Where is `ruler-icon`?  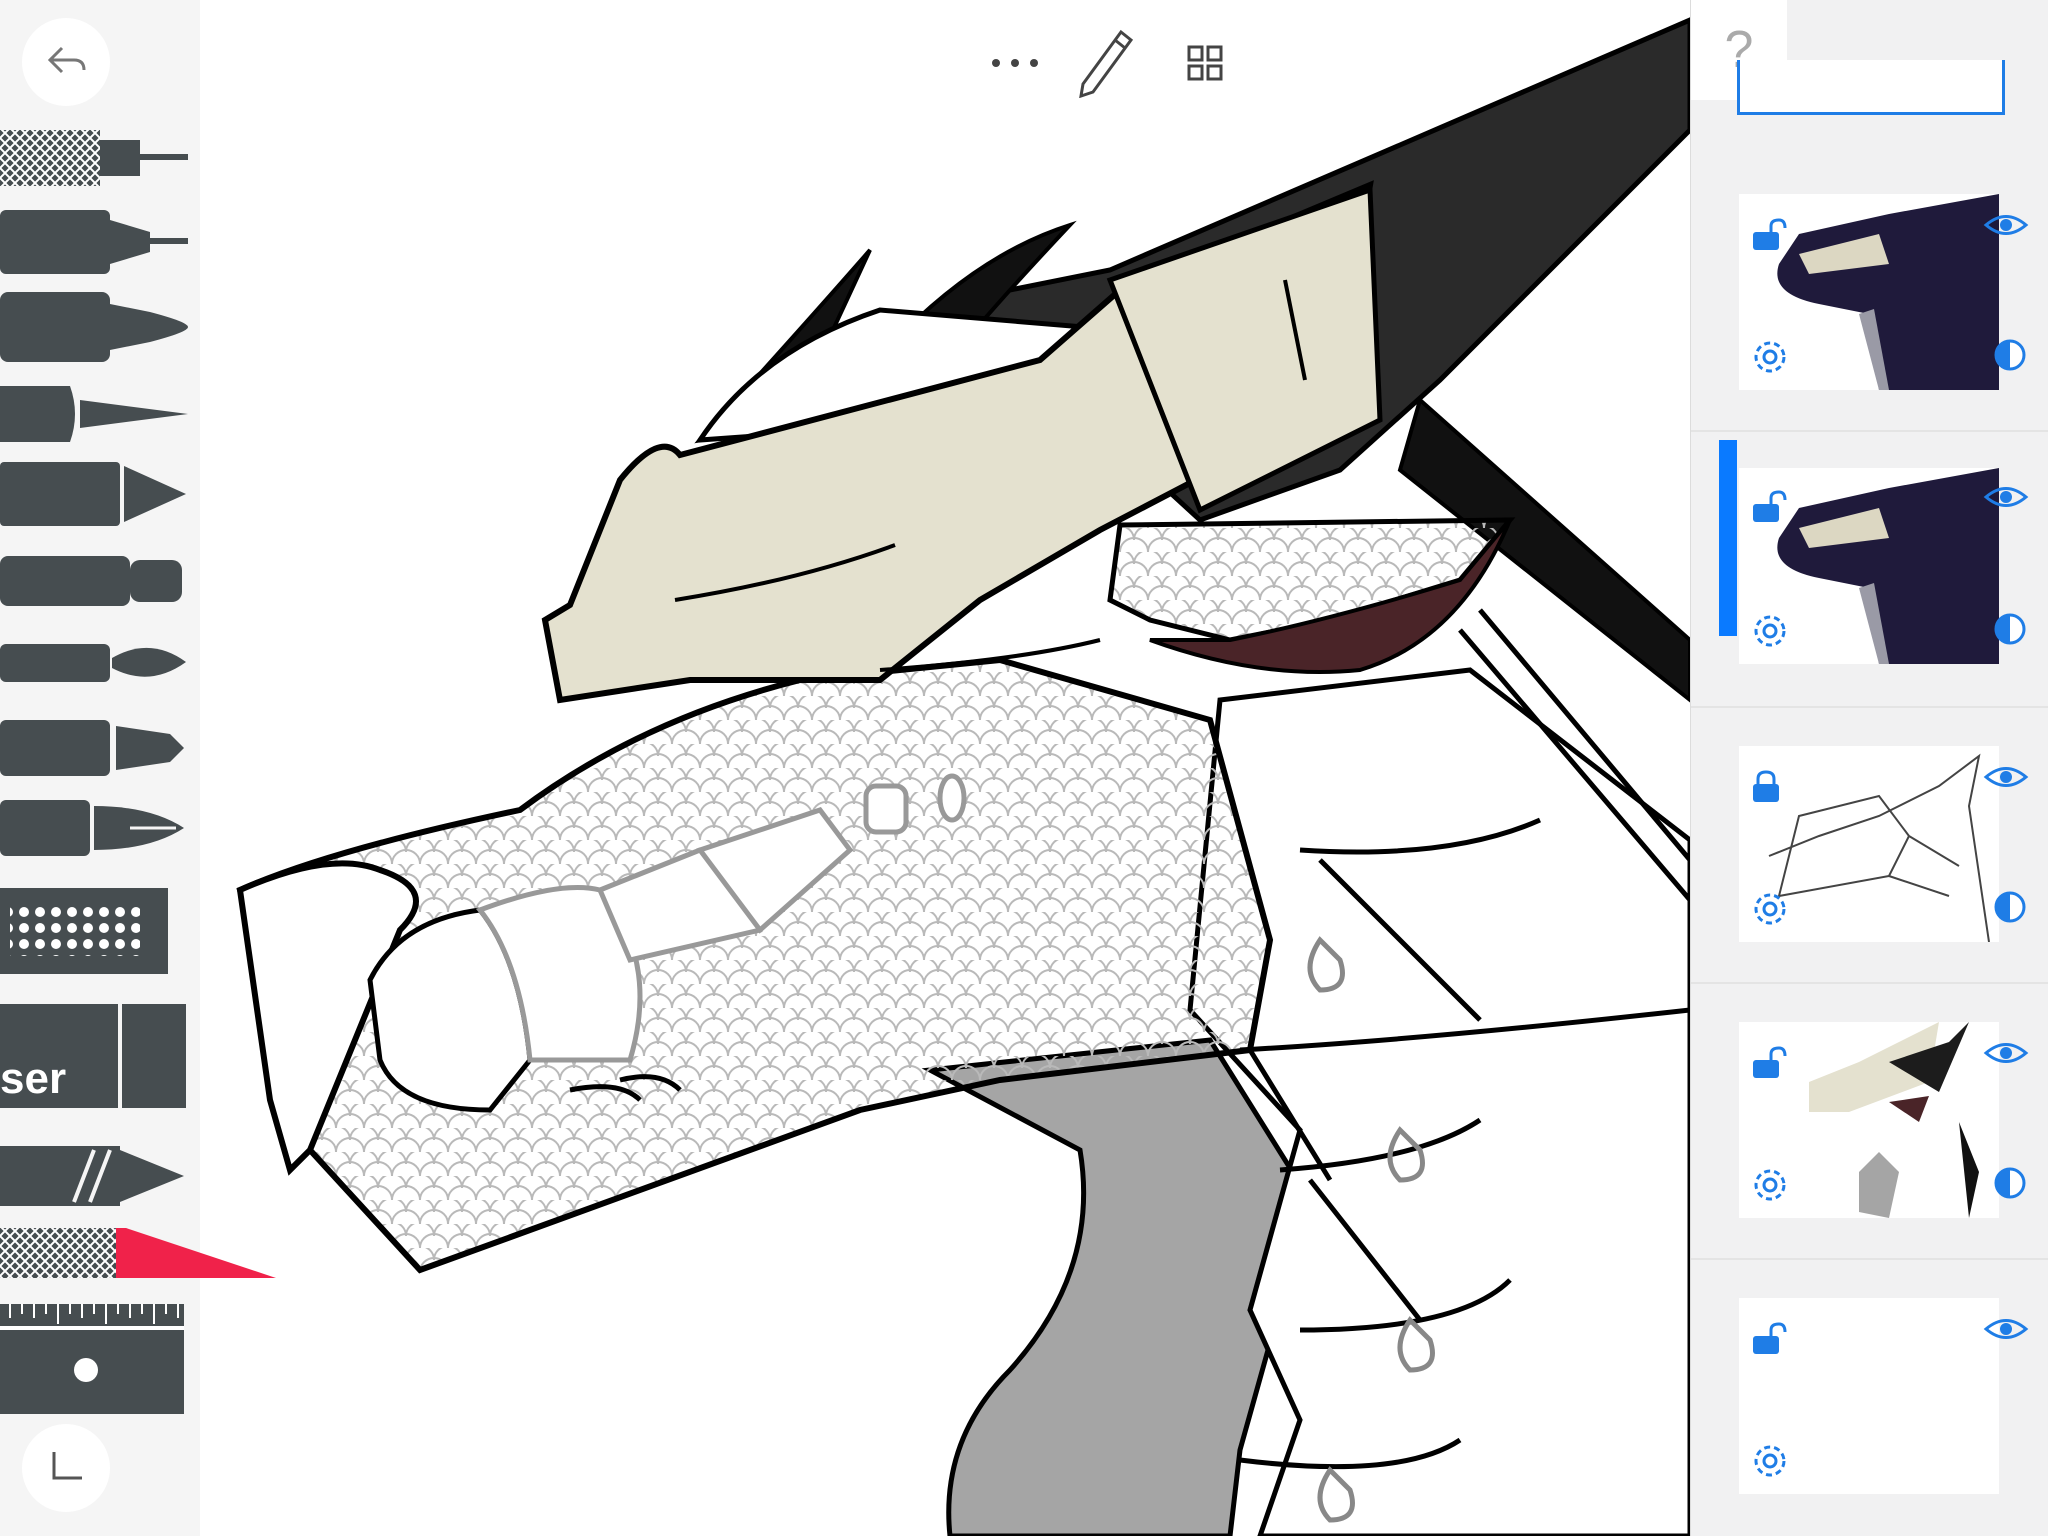
ruler-icon is located at coordinates (92, 1359).